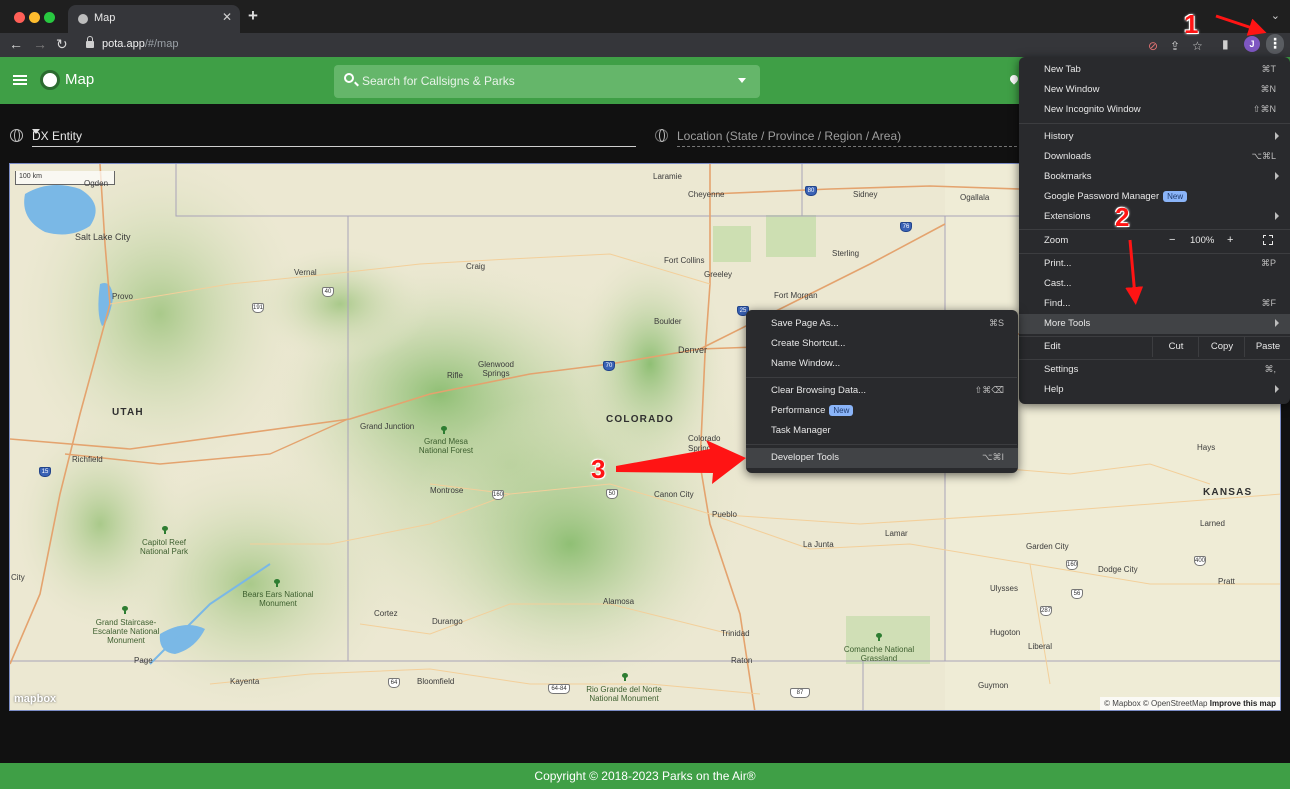  What do you see at coordinates (881, 377) in the screenshot?
I see `menu-separator` at bounding box center [881, 377].